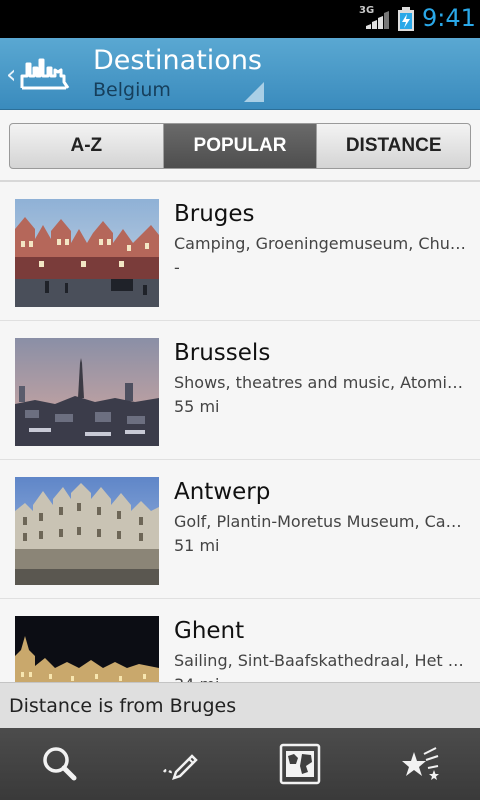 The height and width of the screenshot is (800, 480). I want to click on brussels-photo, so click(87, 392).